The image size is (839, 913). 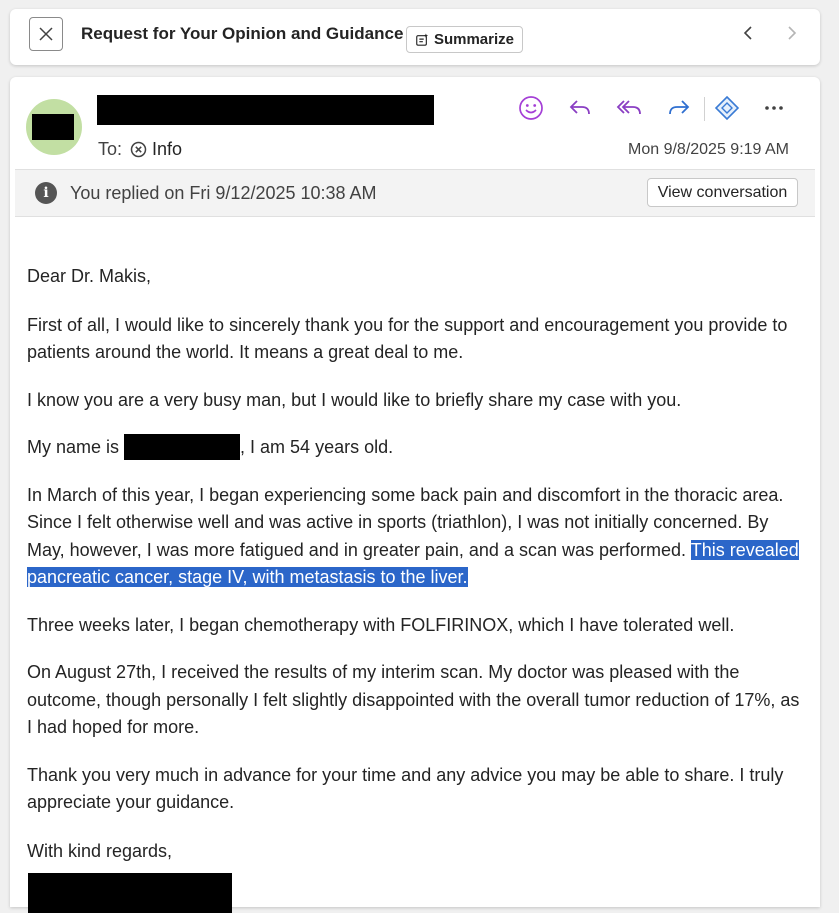 I want to click on close-icon, so click(x=46, y=34).